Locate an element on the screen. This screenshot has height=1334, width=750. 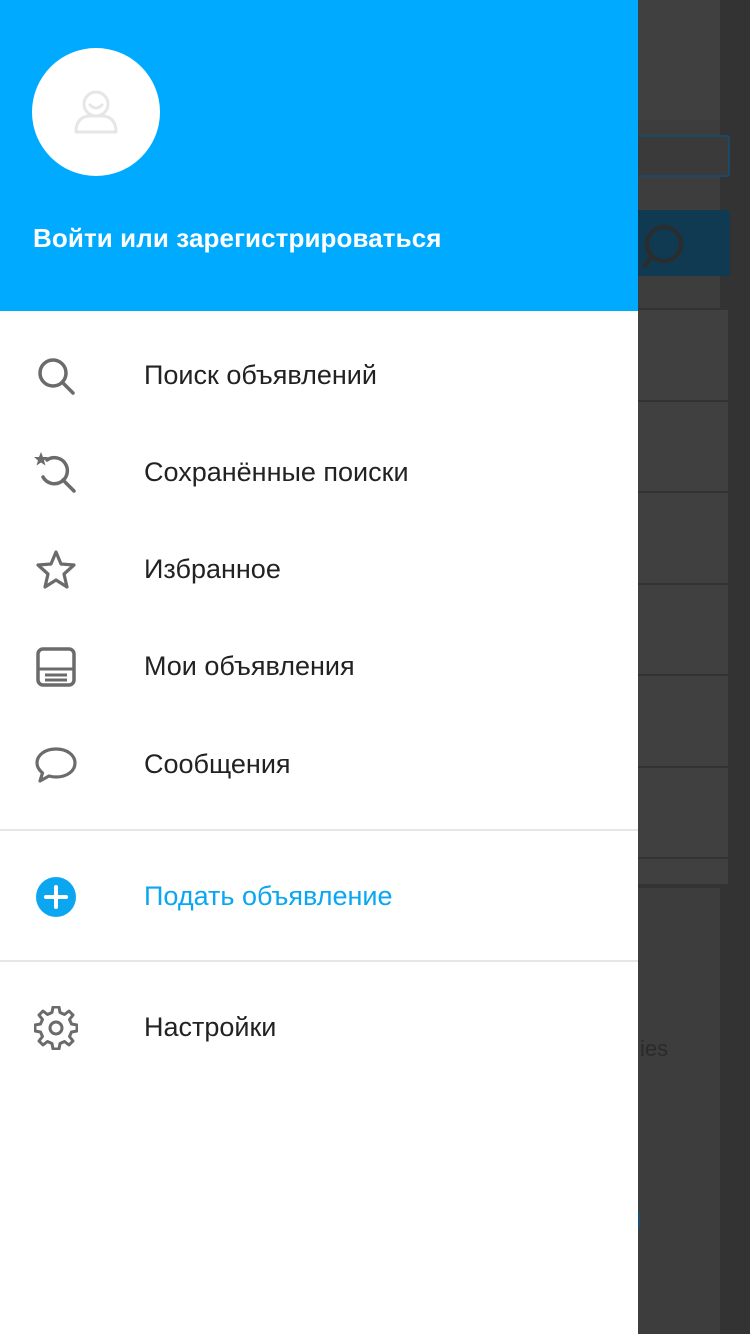
post-ad-button: Подать объявление is located at coordinates (319, 896).